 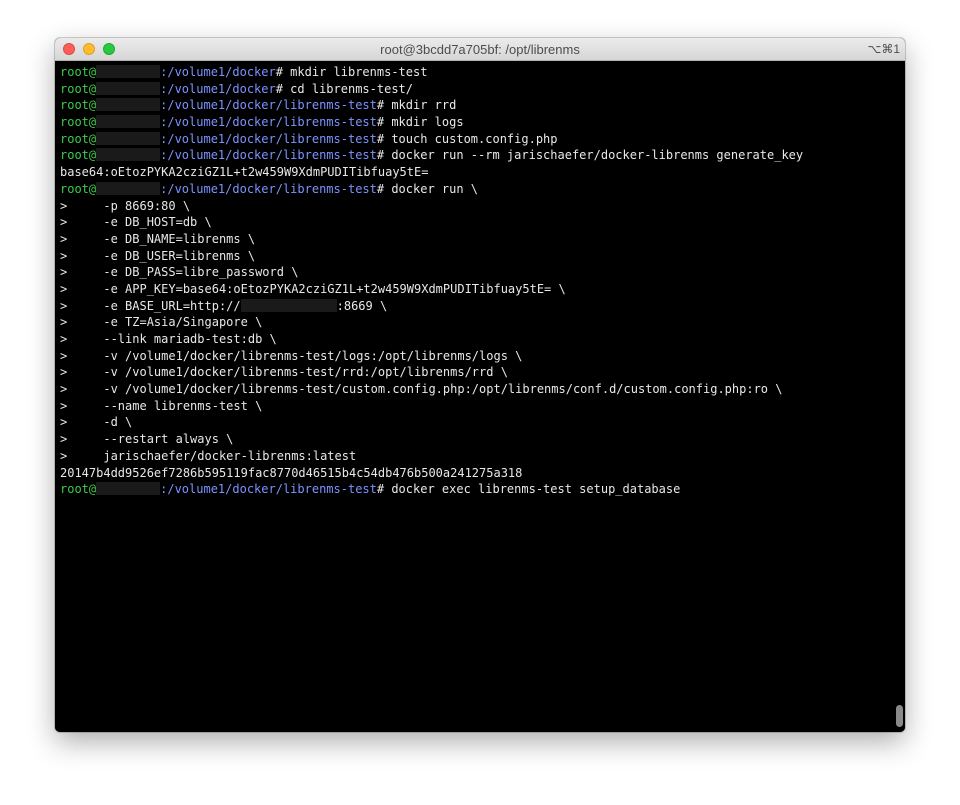 I want to click on title-bar: root@3bcdd7a705bf: /opt/librenms ⌥⌘1, so click(x=480, y=49).